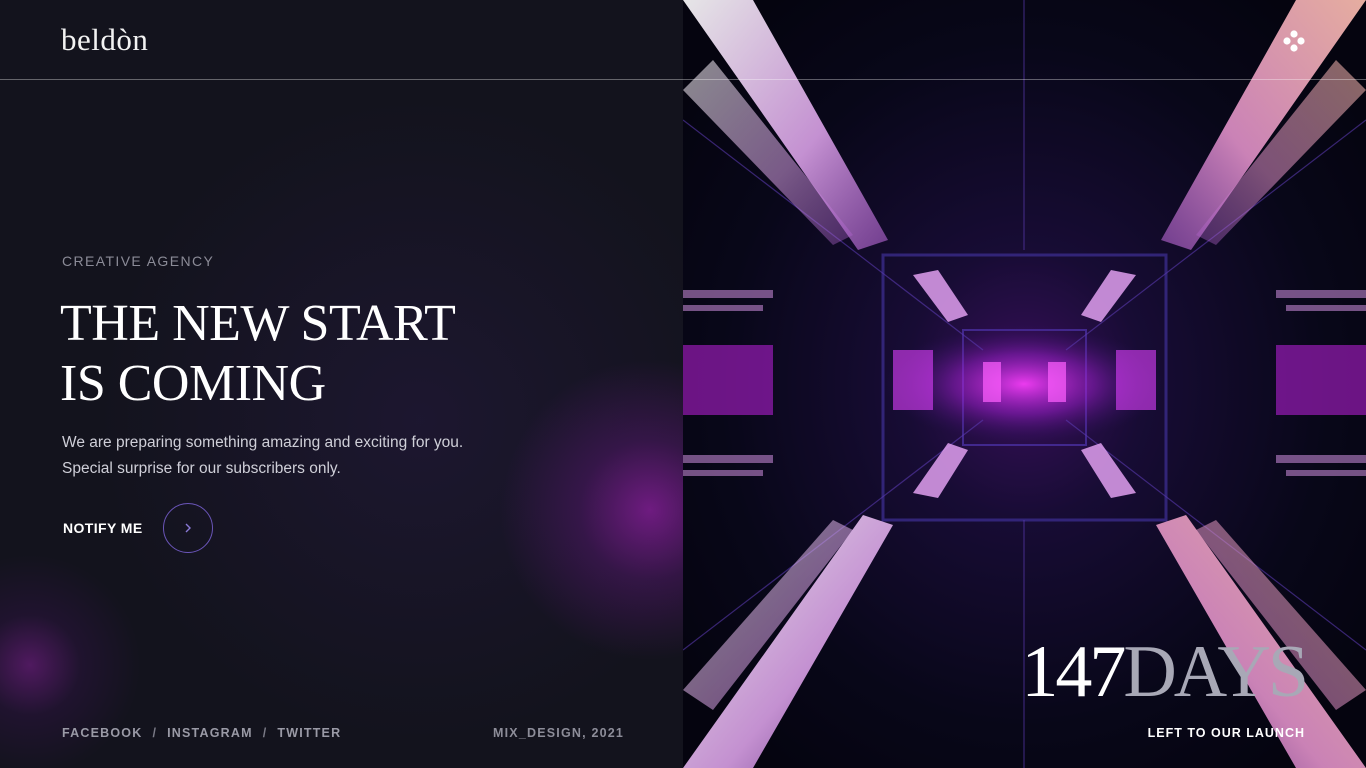 The height and width of the screenshot is (768, 1366). What do you see at coordinates (210, 733) in the screenshot?
I see `instagram-link: INSTAGRAM` at bounding box center [210, 733].